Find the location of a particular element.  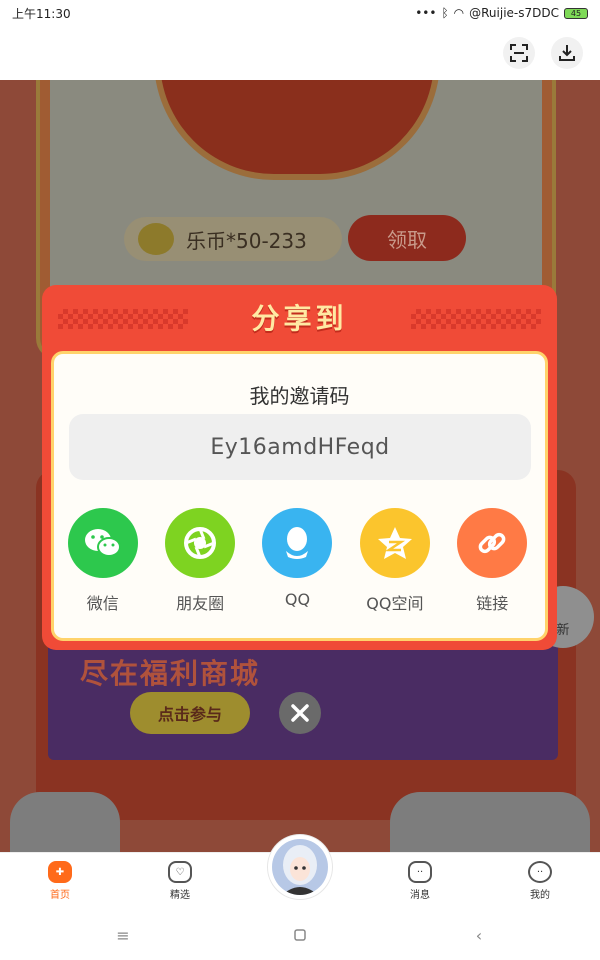

center-avatar-button is located at coordinates (300, 867).